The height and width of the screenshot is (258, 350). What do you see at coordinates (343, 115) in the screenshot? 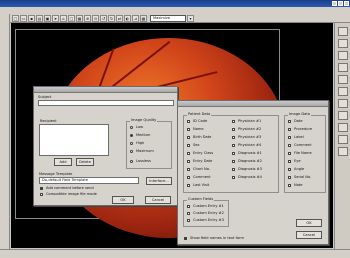
I see `print-tool-icon` at bounding box center [343, 115].